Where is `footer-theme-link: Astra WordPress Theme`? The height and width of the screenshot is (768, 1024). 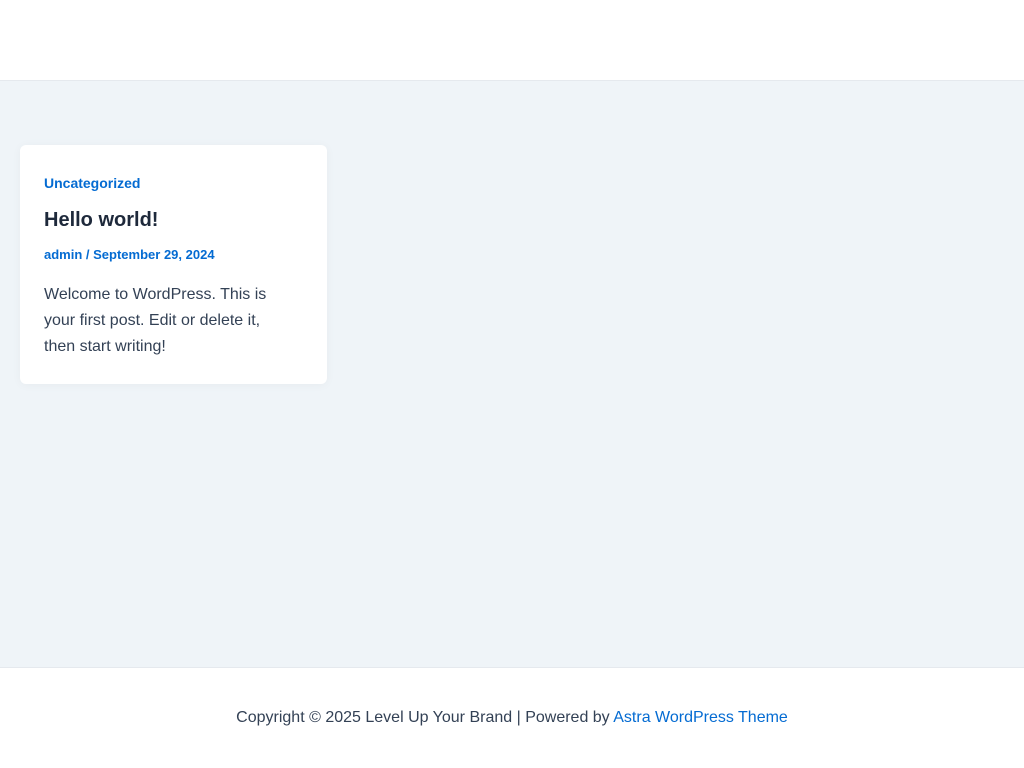
footer-theme-link: Astra WordPress Theme is located at coordinates (700, 717).